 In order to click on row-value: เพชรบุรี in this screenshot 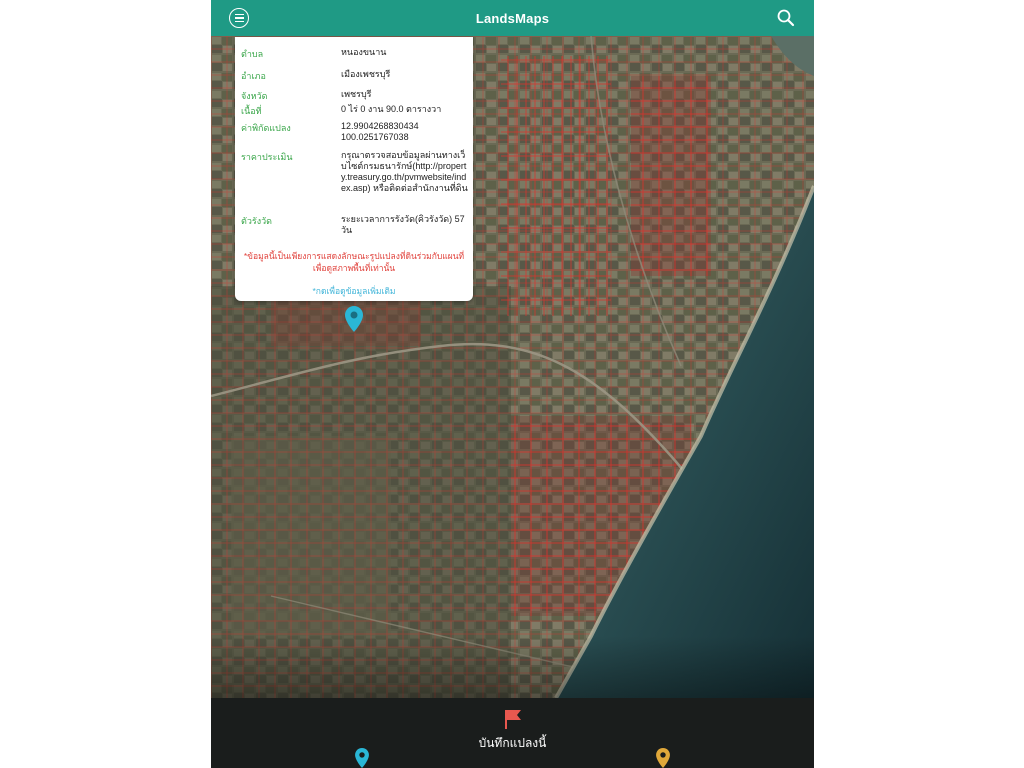, I will do `click(356, 94)`.